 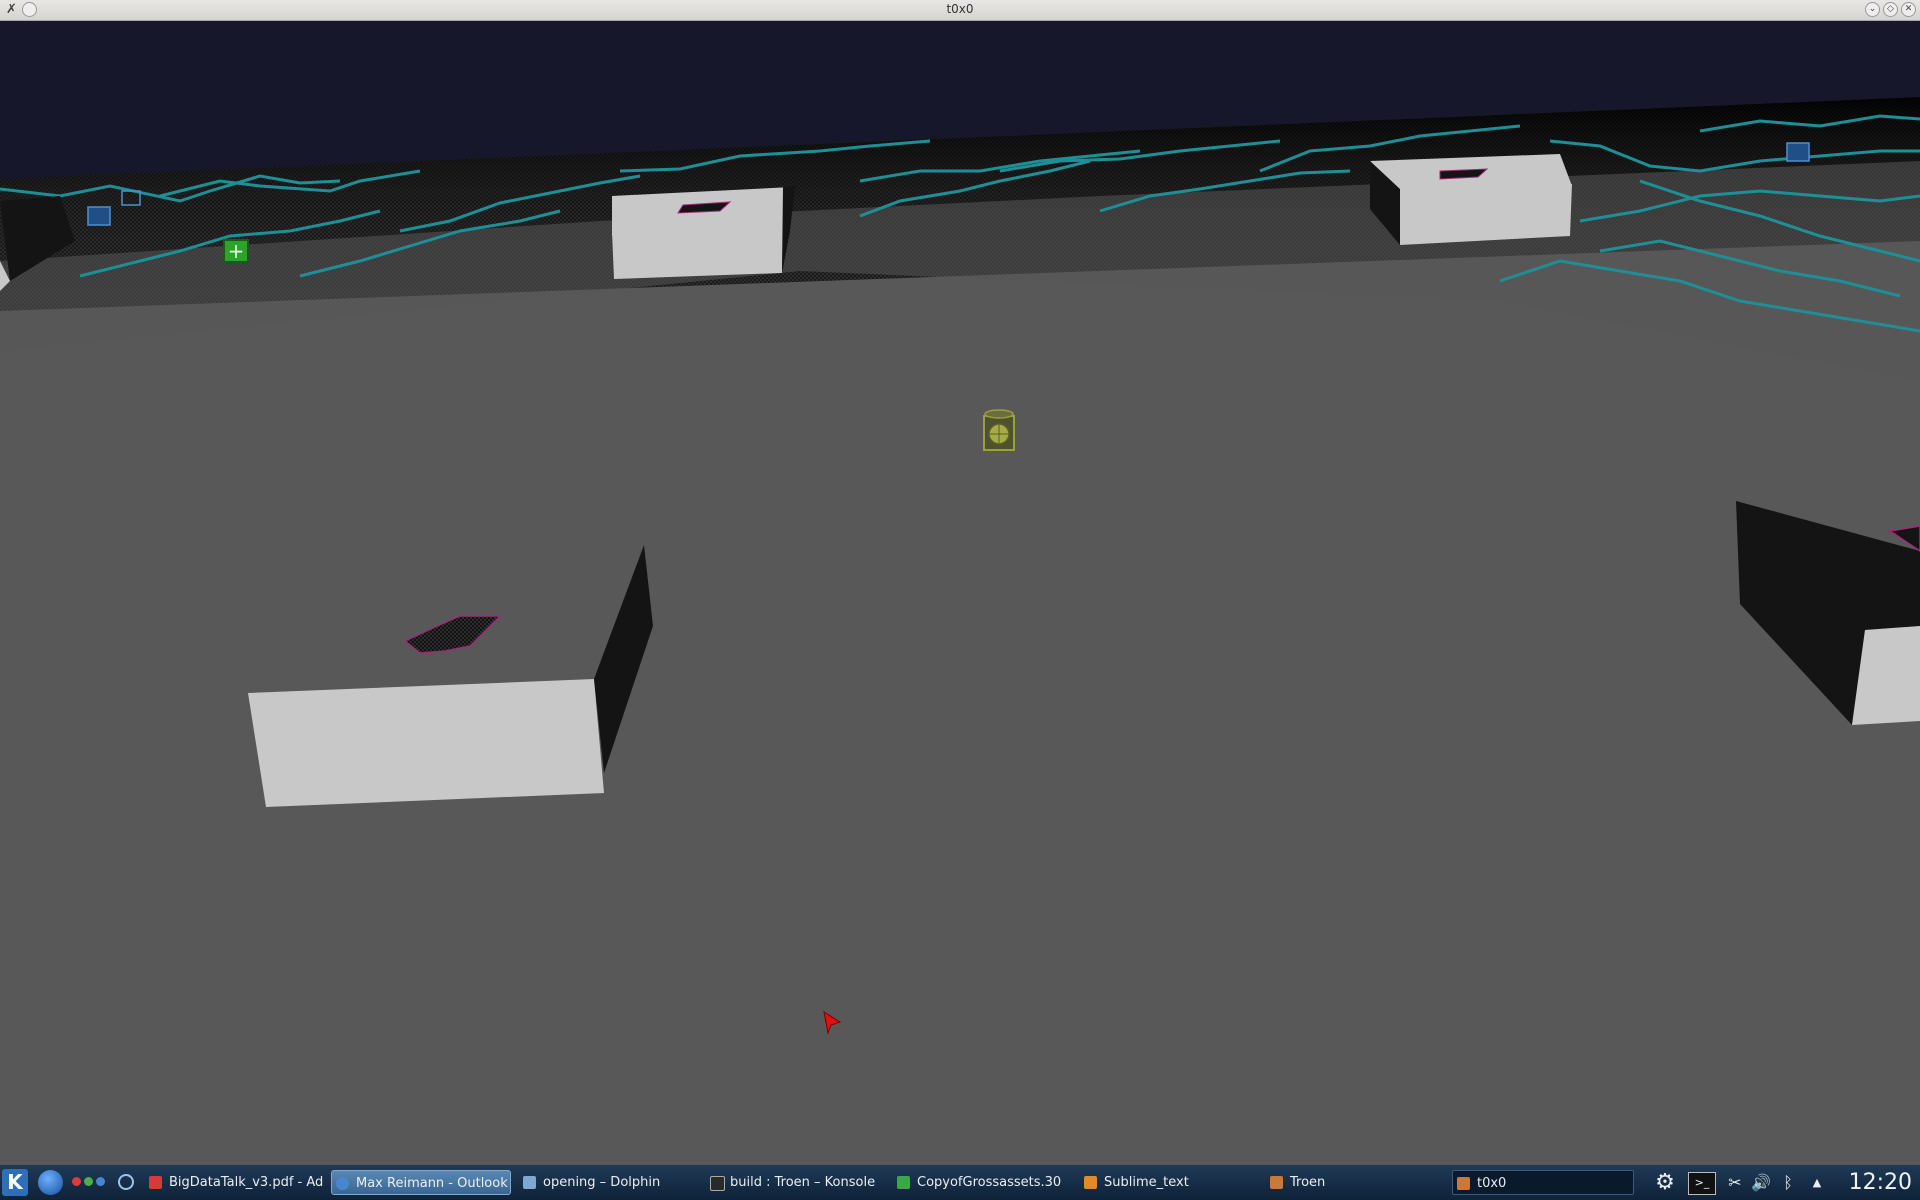 I want to click on taskbar-item-sublime: Sublime_text, so click(x=1165, y=1182).